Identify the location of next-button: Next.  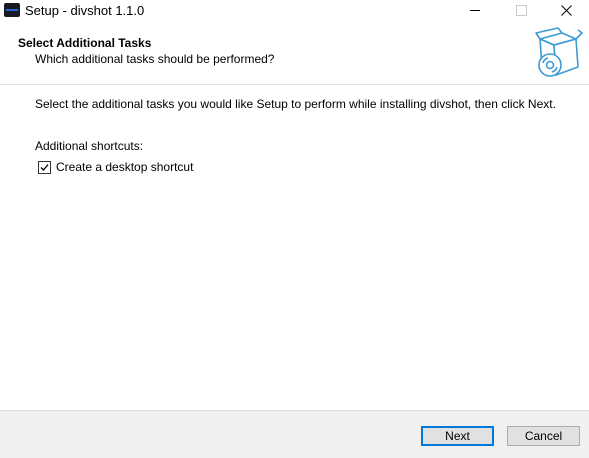
(457, 436).